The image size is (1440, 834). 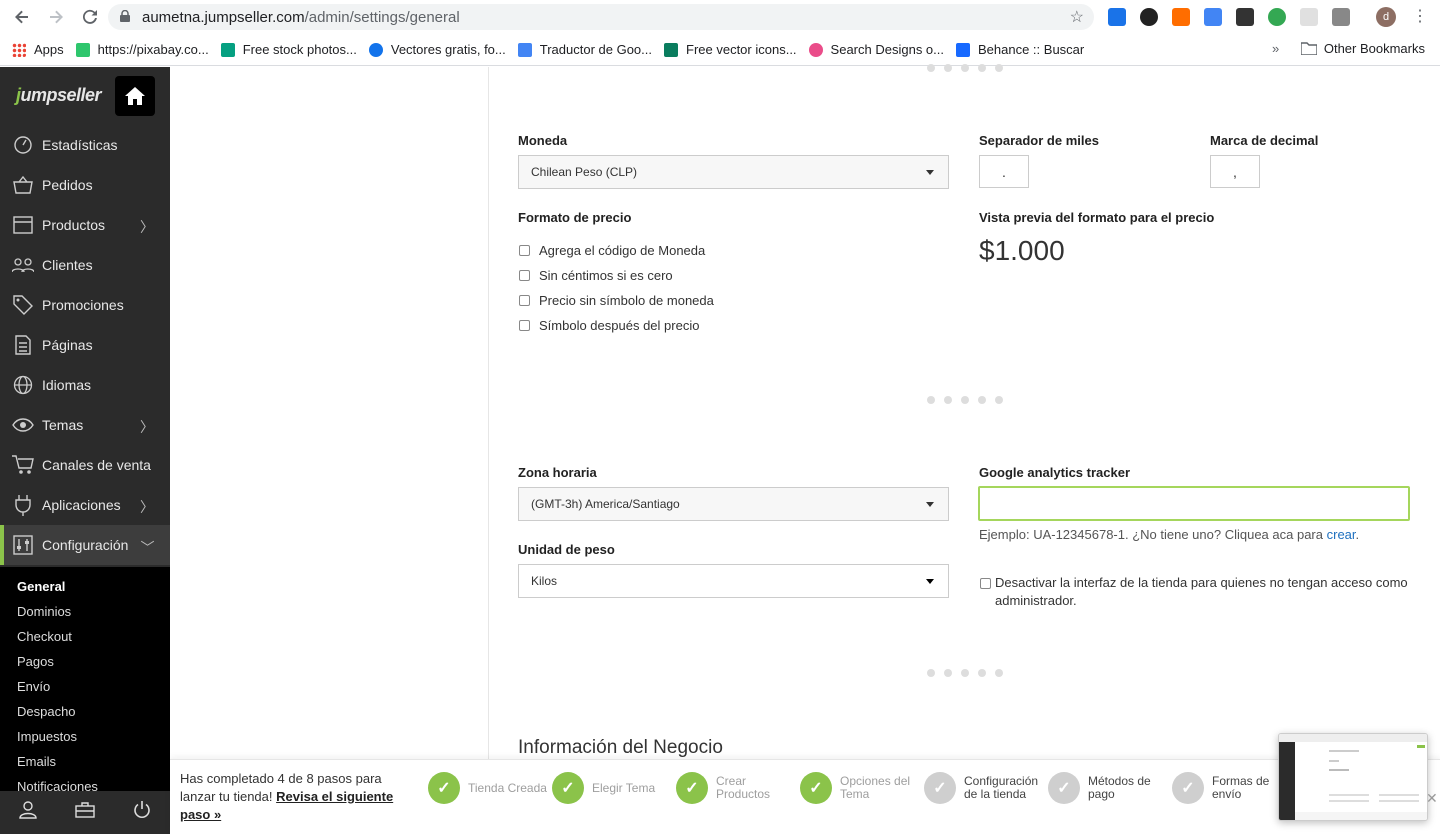 What do you see at coordinates (1275, 48) in the screenshot?
I see `more-bookmarks-icon: »` at bounding box center [1275, 48].